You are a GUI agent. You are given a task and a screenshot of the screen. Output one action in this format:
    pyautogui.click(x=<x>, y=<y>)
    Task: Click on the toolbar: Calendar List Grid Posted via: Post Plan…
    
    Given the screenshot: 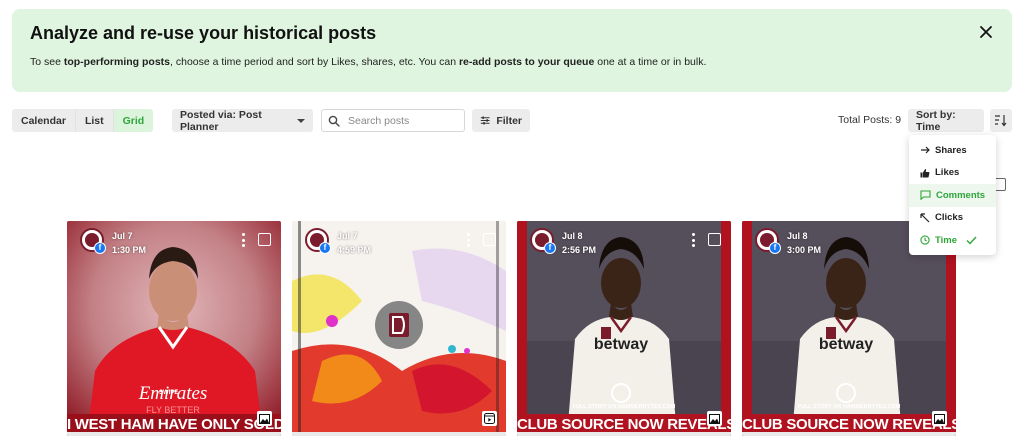 What is the action you would take?
    pyautogui.click(x=512, y=120)
    